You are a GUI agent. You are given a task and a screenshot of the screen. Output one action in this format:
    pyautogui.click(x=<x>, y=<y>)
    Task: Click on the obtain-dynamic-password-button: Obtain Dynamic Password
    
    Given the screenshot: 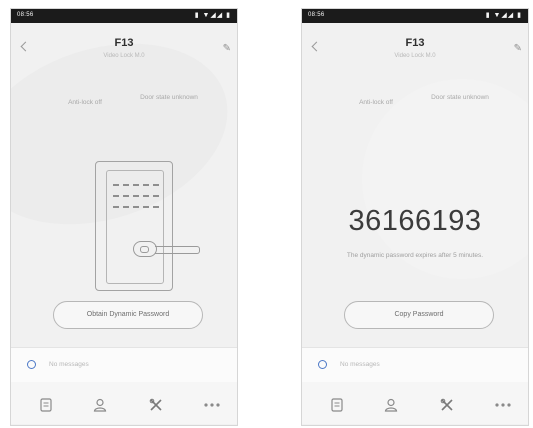 What is the action you would take?
    pyautogui.click(x=128, y=315)
    